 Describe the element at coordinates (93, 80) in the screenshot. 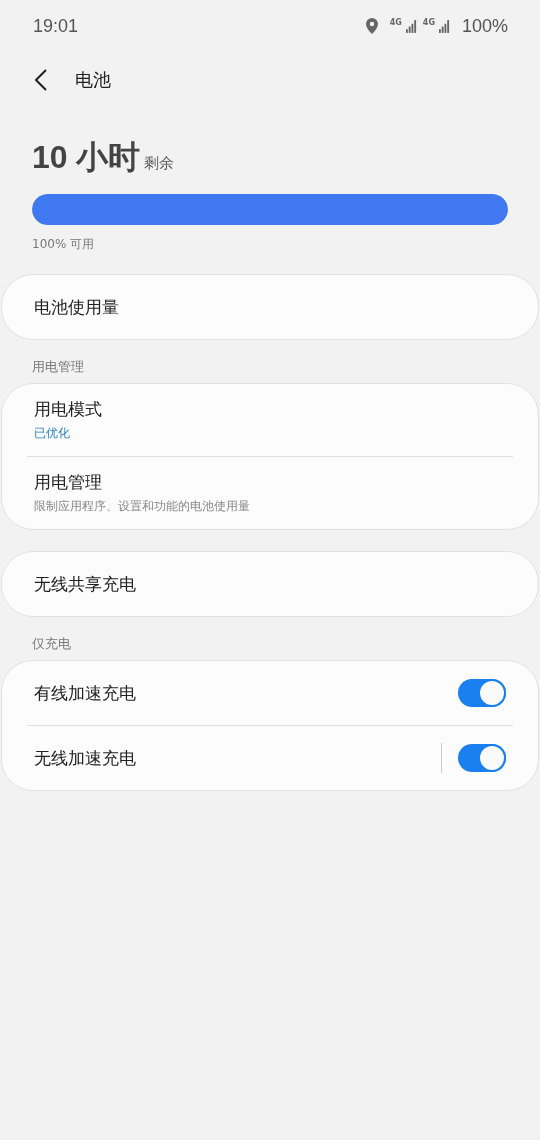

I see `page-title: 电池` at that location.